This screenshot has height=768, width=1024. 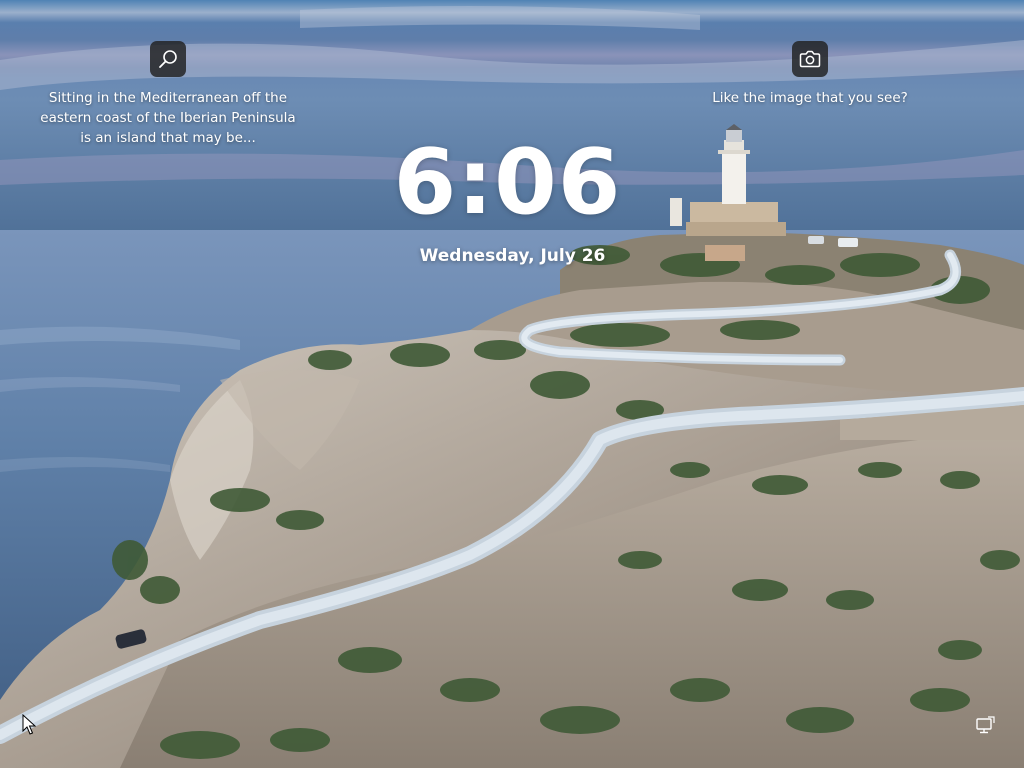 I want to click on search-icon, so click(x=168, y=59).